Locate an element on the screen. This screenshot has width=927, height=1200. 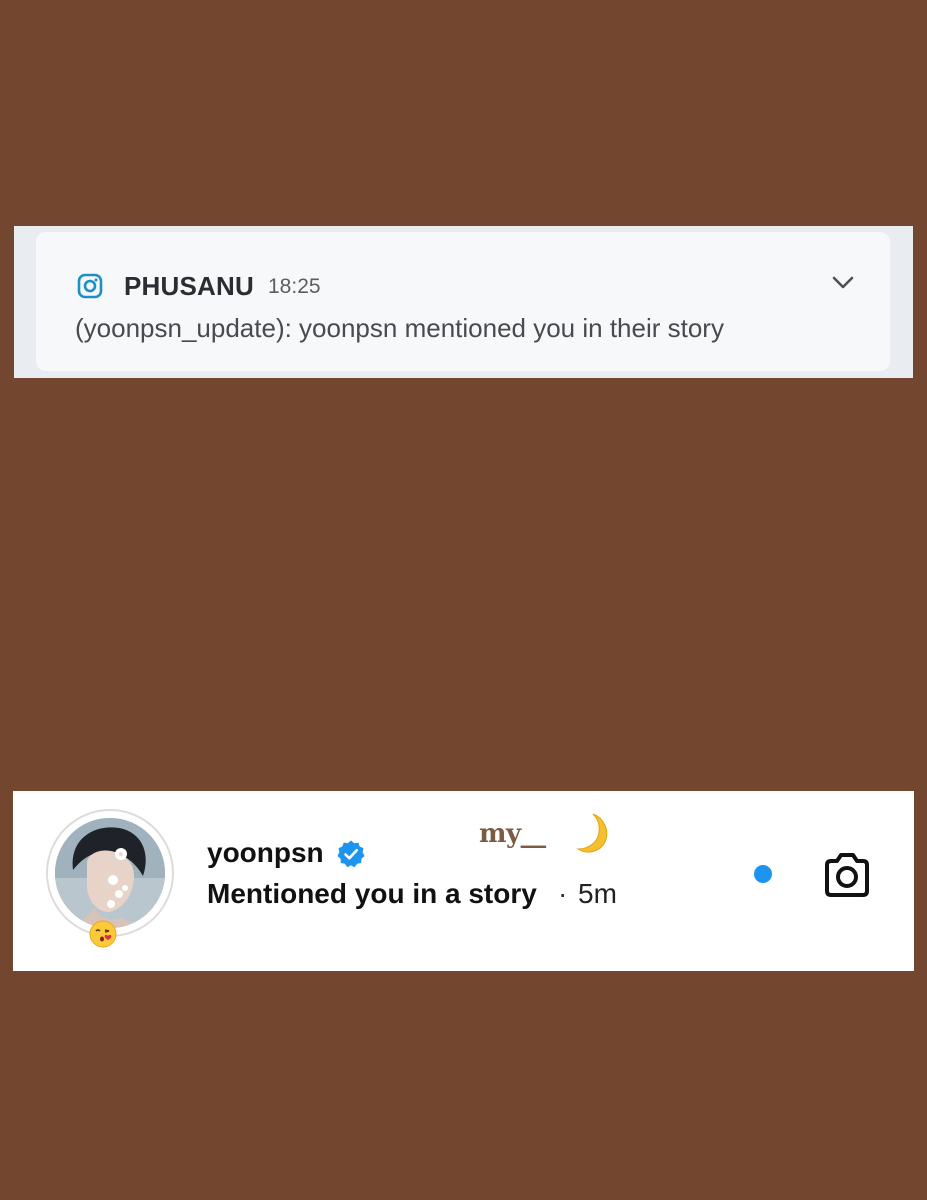
avatar is located at coordinates (110, 873).